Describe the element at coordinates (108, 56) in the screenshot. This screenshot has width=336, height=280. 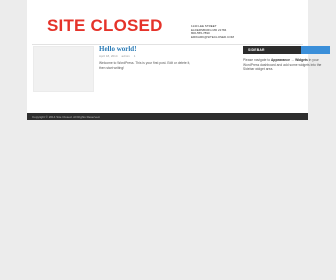
I see `post-date: April 18, 2014` at that location.